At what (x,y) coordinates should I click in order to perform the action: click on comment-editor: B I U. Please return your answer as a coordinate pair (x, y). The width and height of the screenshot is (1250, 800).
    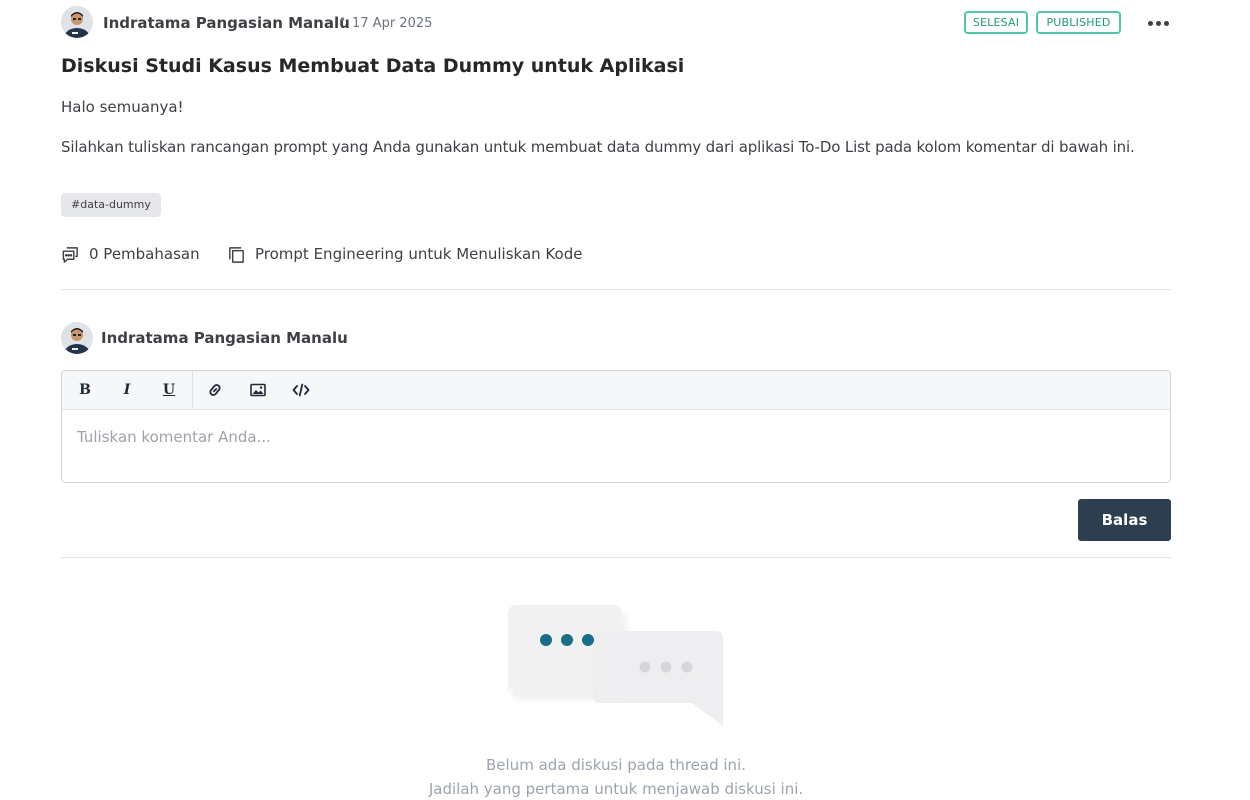
    Looking at the image, I should click on (616, 426).